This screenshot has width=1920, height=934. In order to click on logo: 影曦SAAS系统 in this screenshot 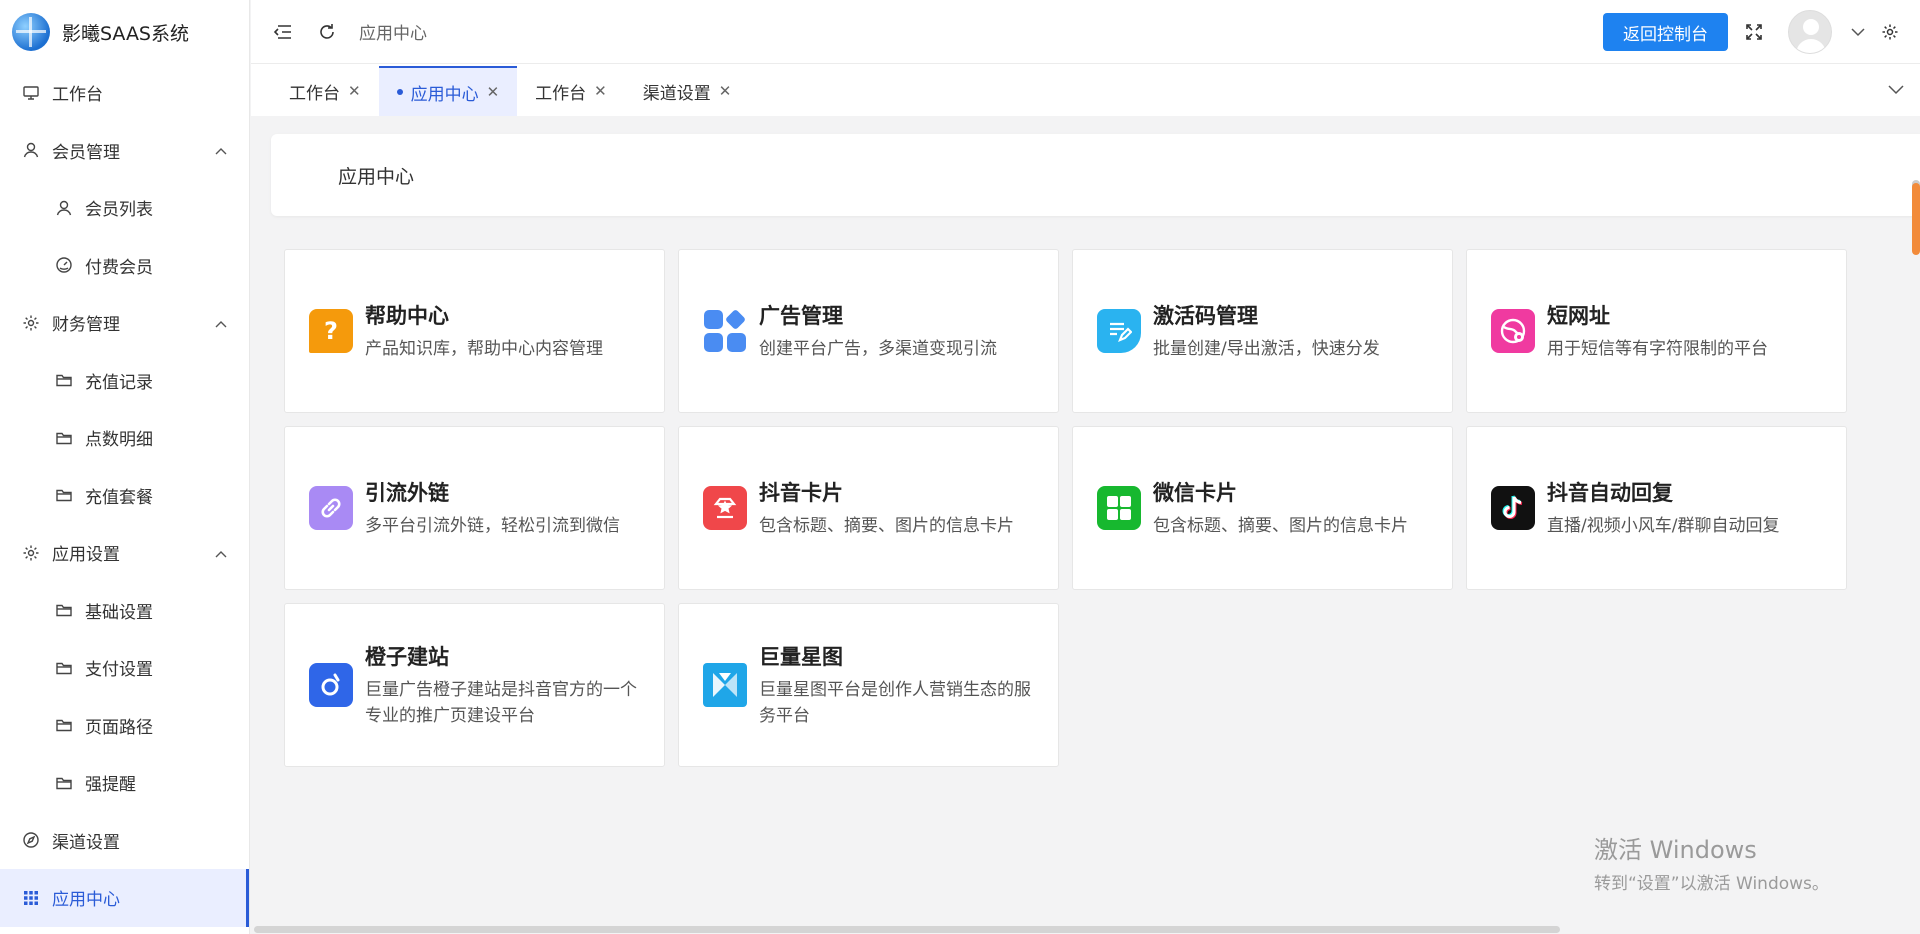, I will do `click(124, 32)`.